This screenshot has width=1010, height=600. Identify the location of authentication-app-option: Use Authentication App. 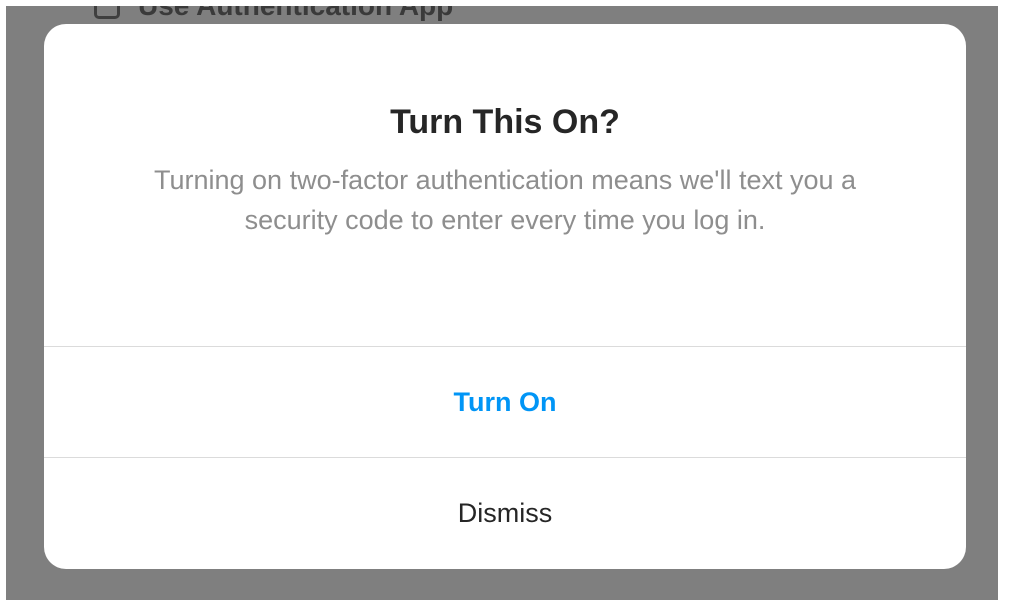
(273, 14).